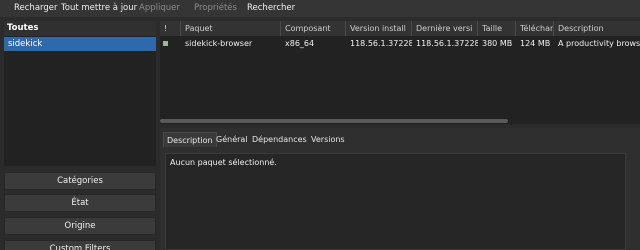  What do you see at coordinates (219, 43) in the screenshot?
I see `cell-package: sidekick-browser` at bounding box center [219, 43].